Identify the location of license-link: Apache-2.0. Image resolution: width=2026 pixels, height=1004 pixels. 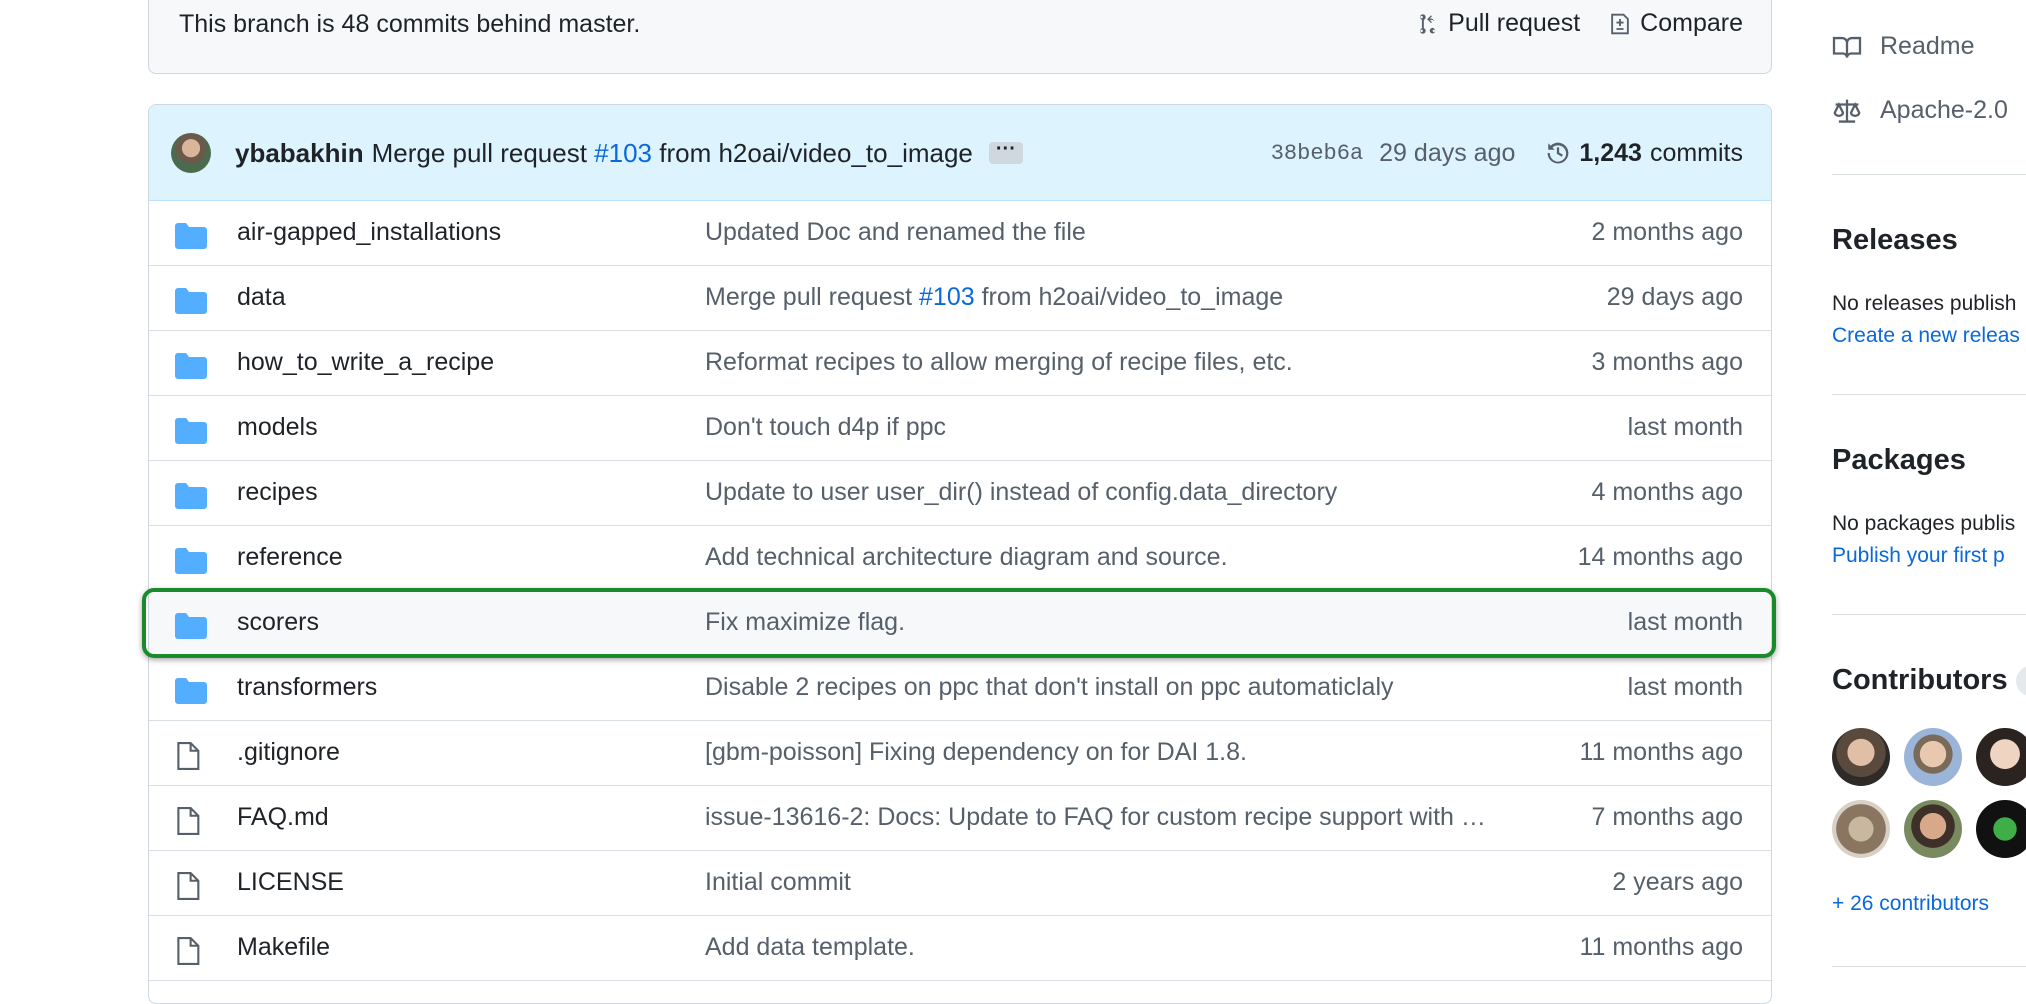
(1920, 110).